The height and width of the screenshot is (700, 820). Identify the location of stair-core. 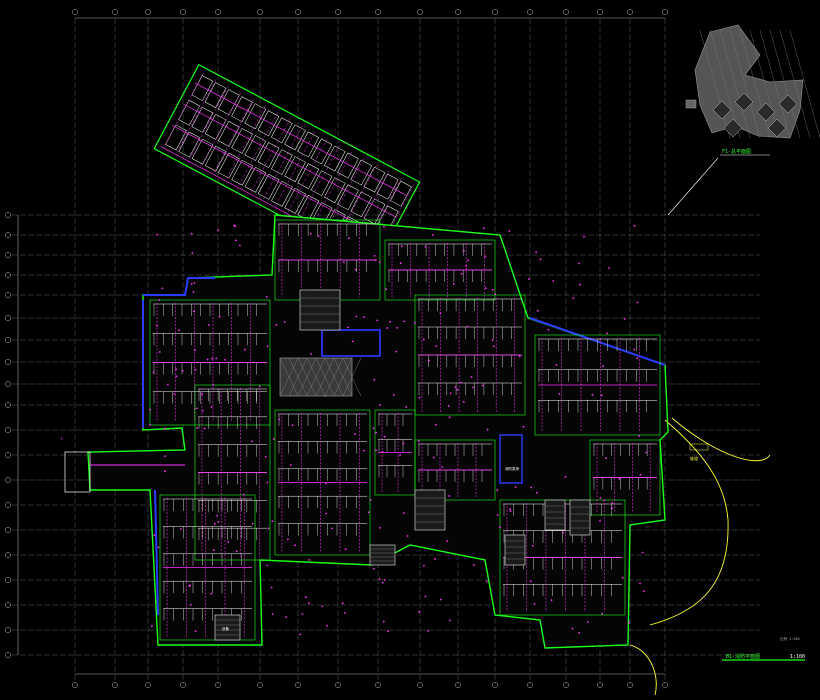
(515, 550).